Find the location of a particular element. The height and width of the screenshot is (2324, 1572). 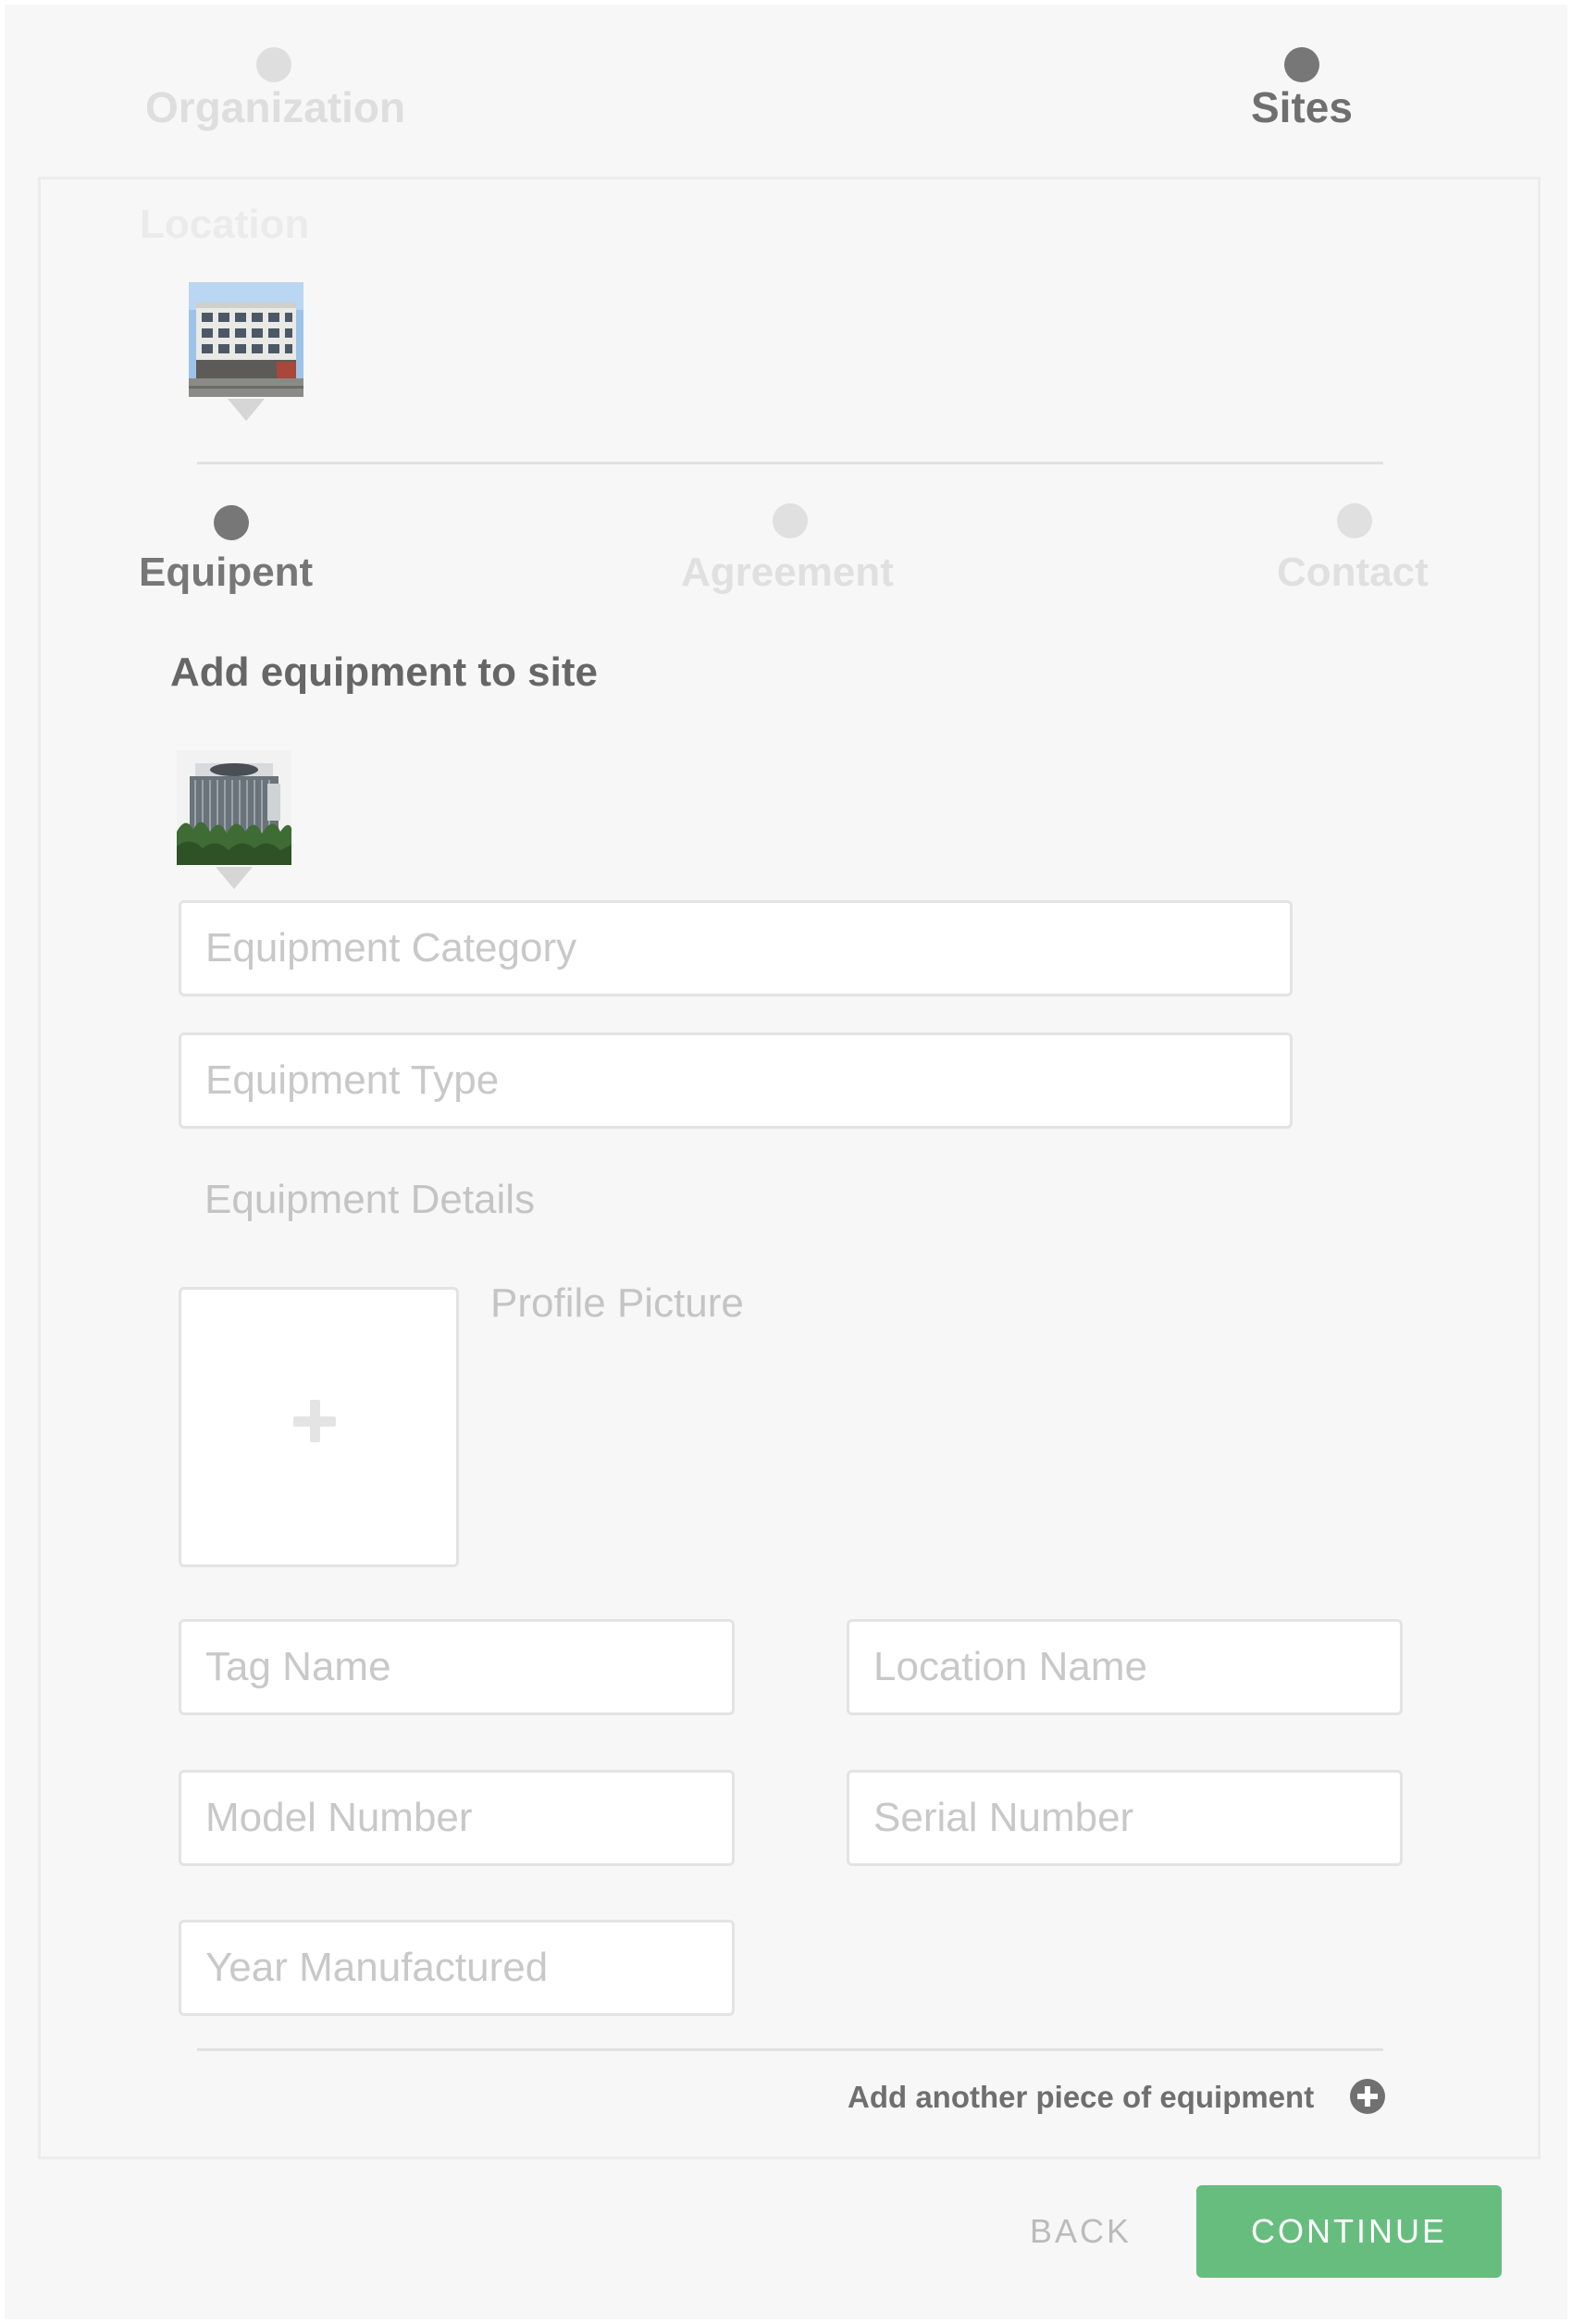

location-caret-icon is located at coordinates (246, 410).